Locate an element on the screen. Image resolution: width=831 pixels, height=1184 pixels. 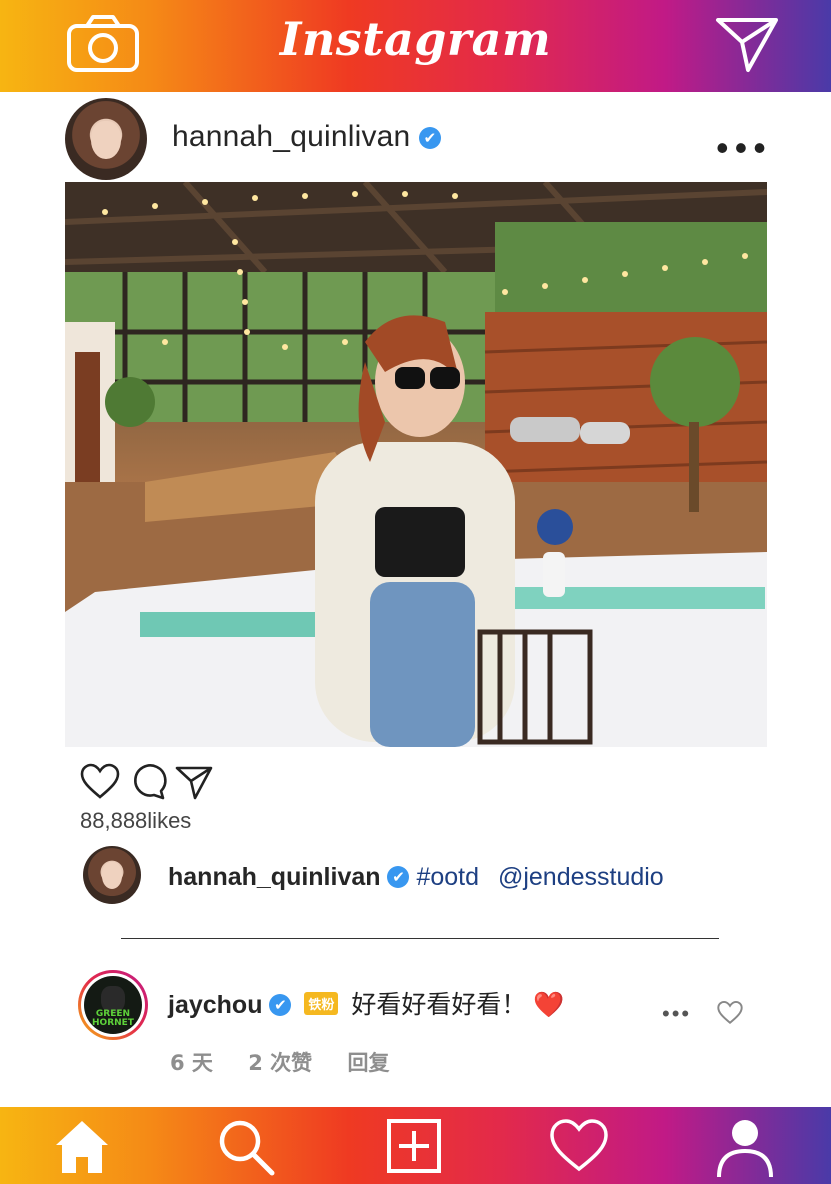
caption-author-avatar is located at coordinates (112, 875).